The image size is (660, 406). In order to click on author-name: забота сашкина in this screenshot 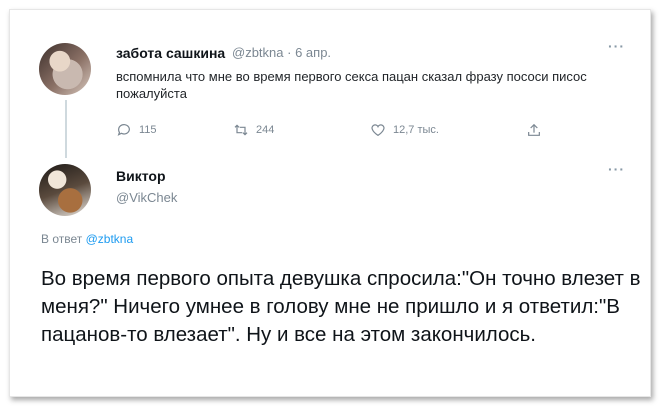, I will do `click(170, 53)`.